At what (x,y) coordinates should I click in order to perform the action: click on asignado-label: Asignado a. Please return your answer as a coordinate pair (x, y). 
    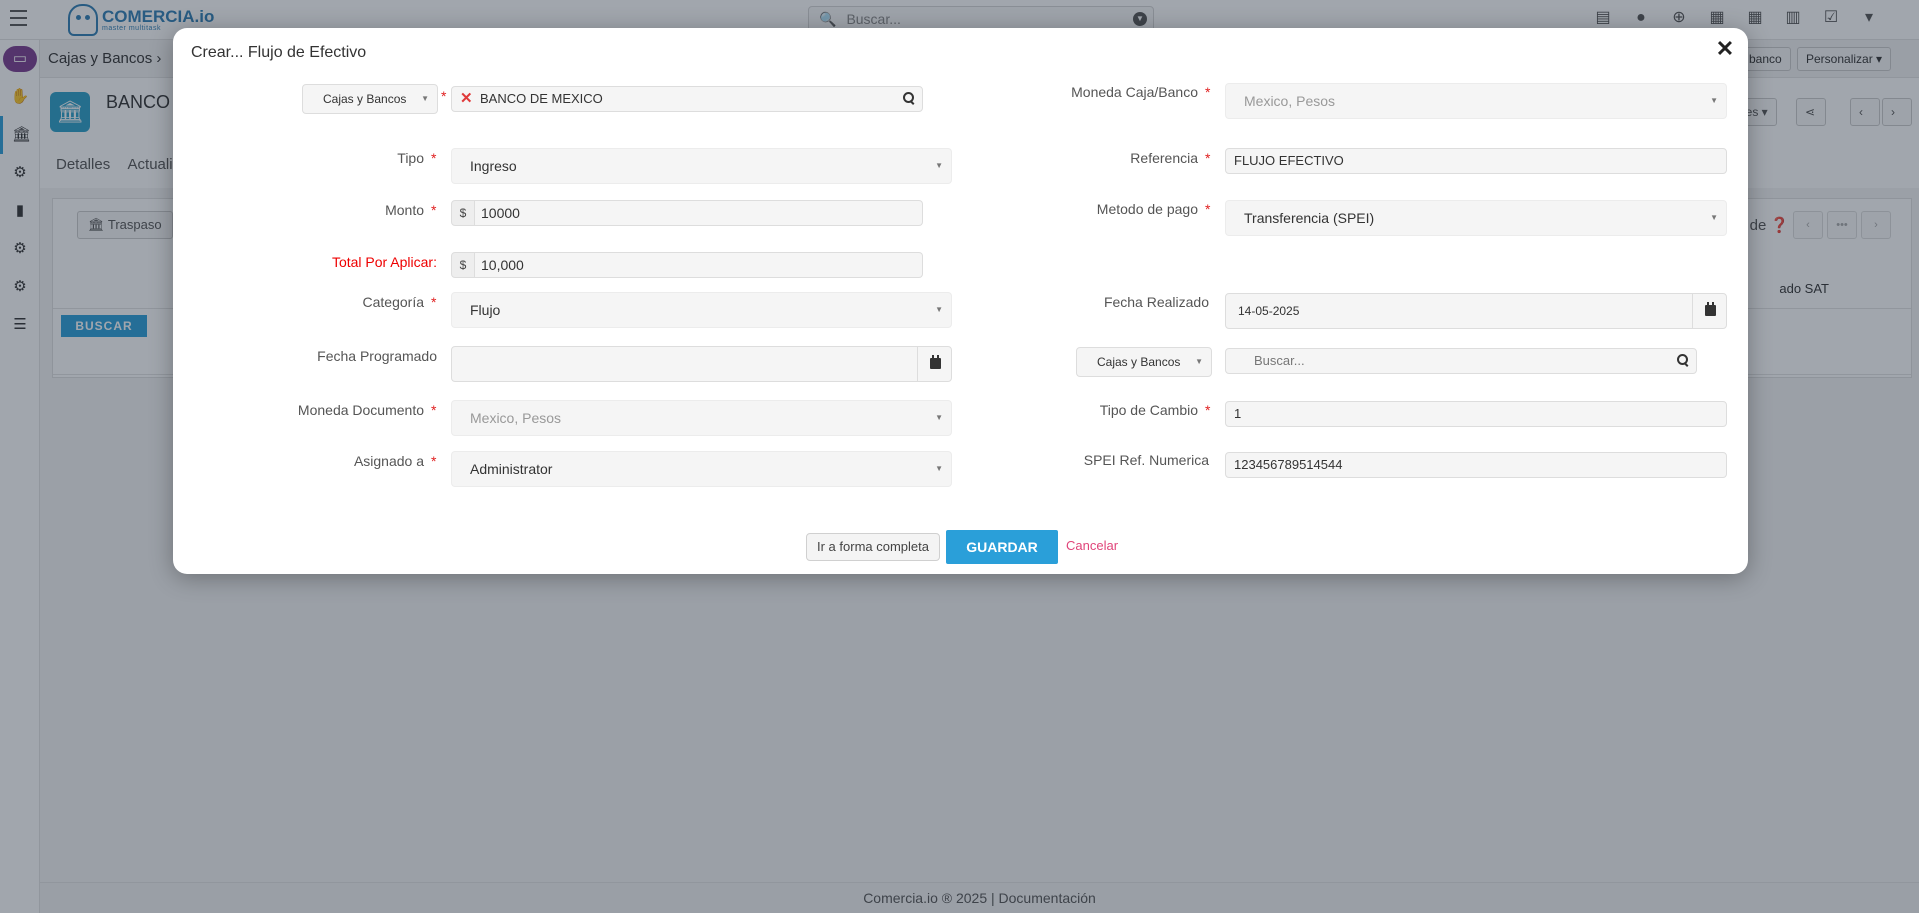
    Looking at the image, I should click on (388, 461).